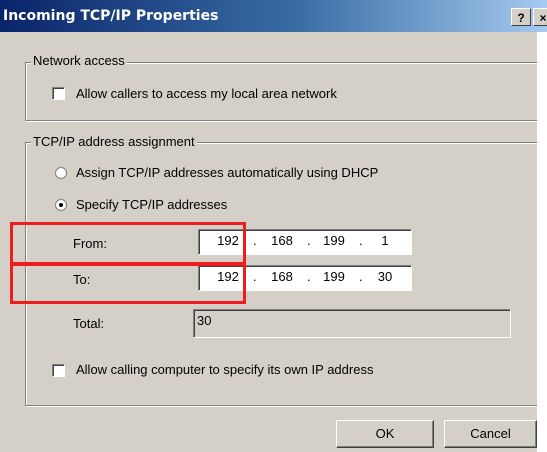 The width and height of the screenshot is (547, 452). Describe the element at coordinates (385, 434) in the screenshot. I see `ok-button: OK` at that location.